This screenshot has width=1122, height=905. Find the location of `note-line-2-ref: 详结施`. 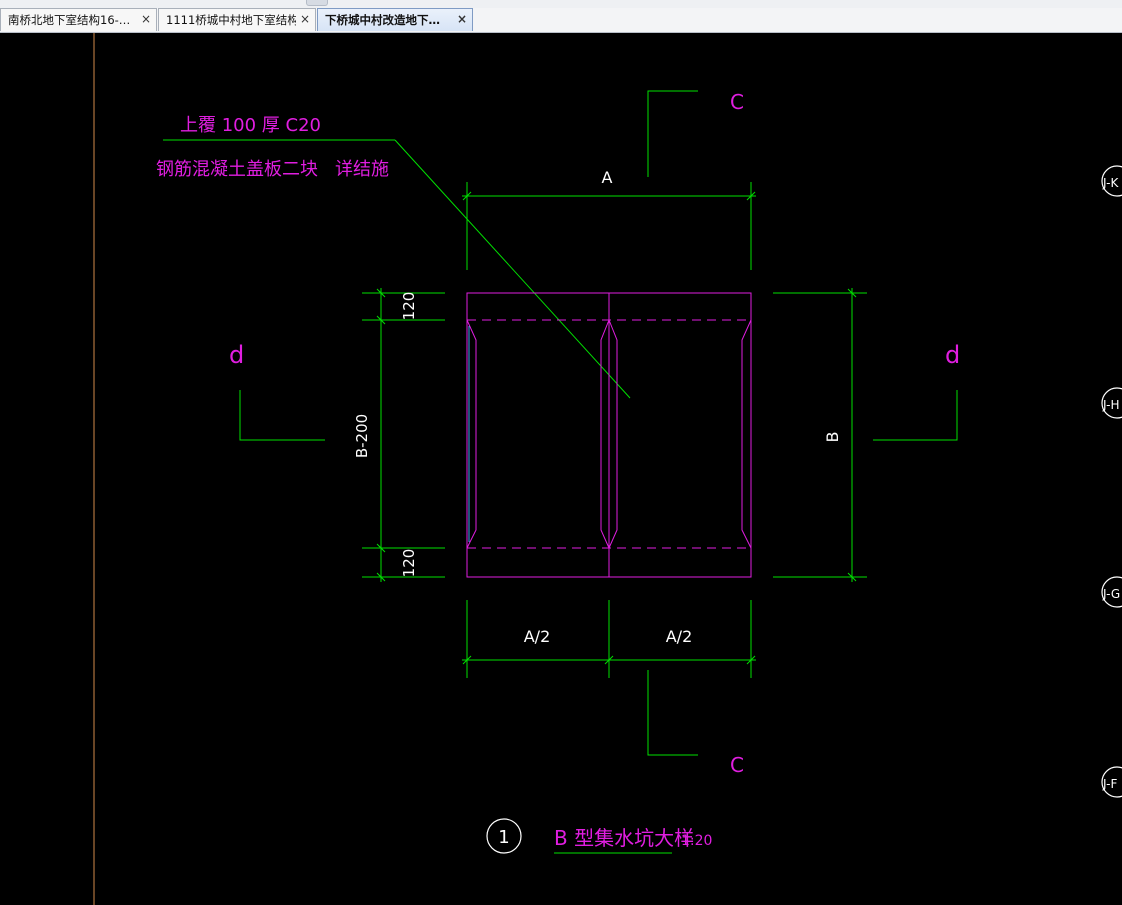

note-line-2-ref: 详结施 is located at coordinates (362, 169).